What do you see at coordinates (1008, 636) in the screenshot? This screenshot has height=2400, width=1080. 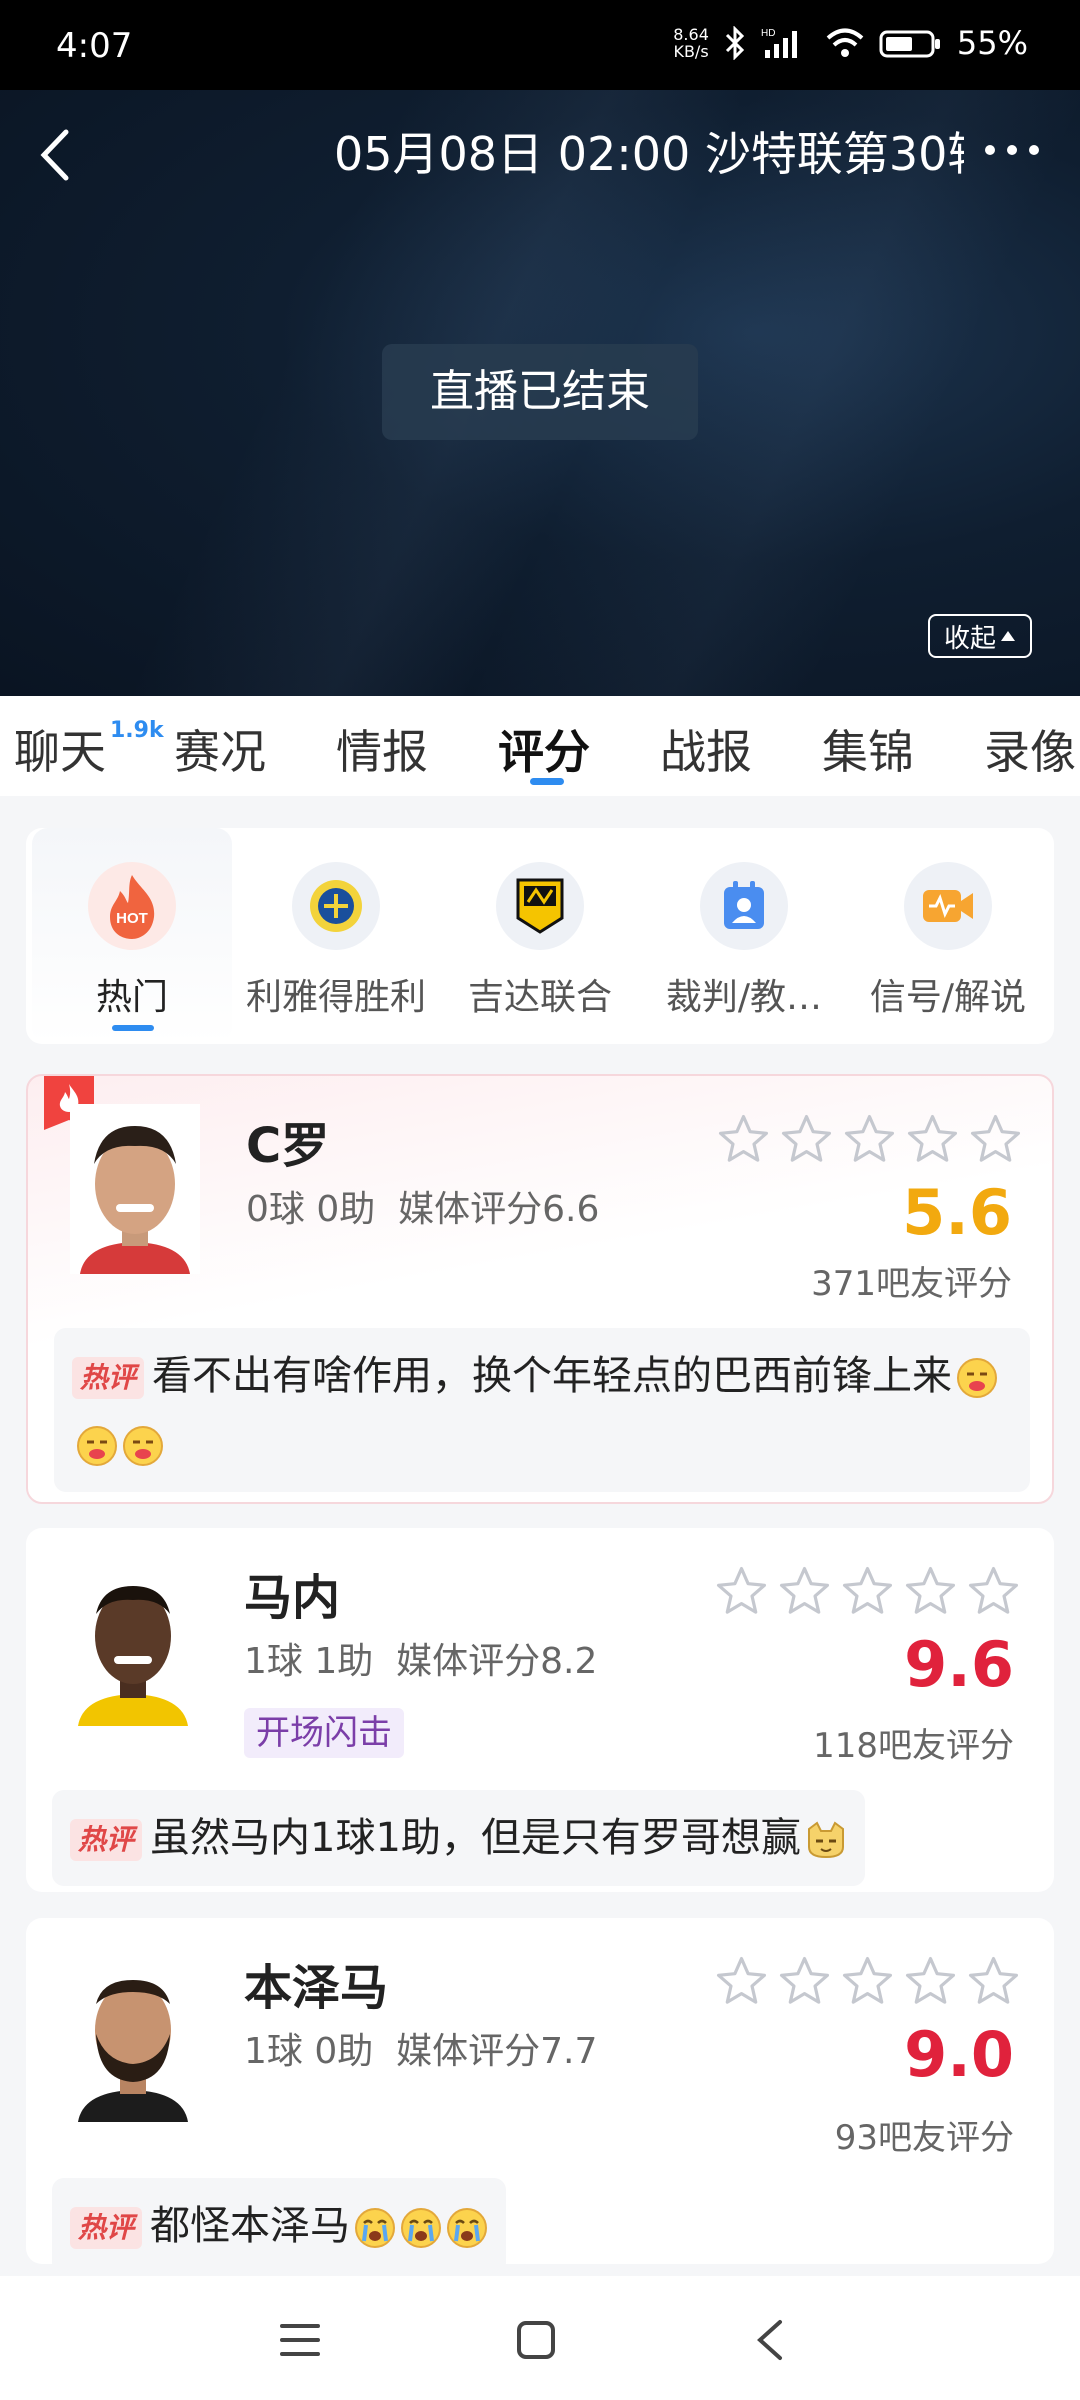 I see `triangle-up-icon` at bounding box center [1008, 636].